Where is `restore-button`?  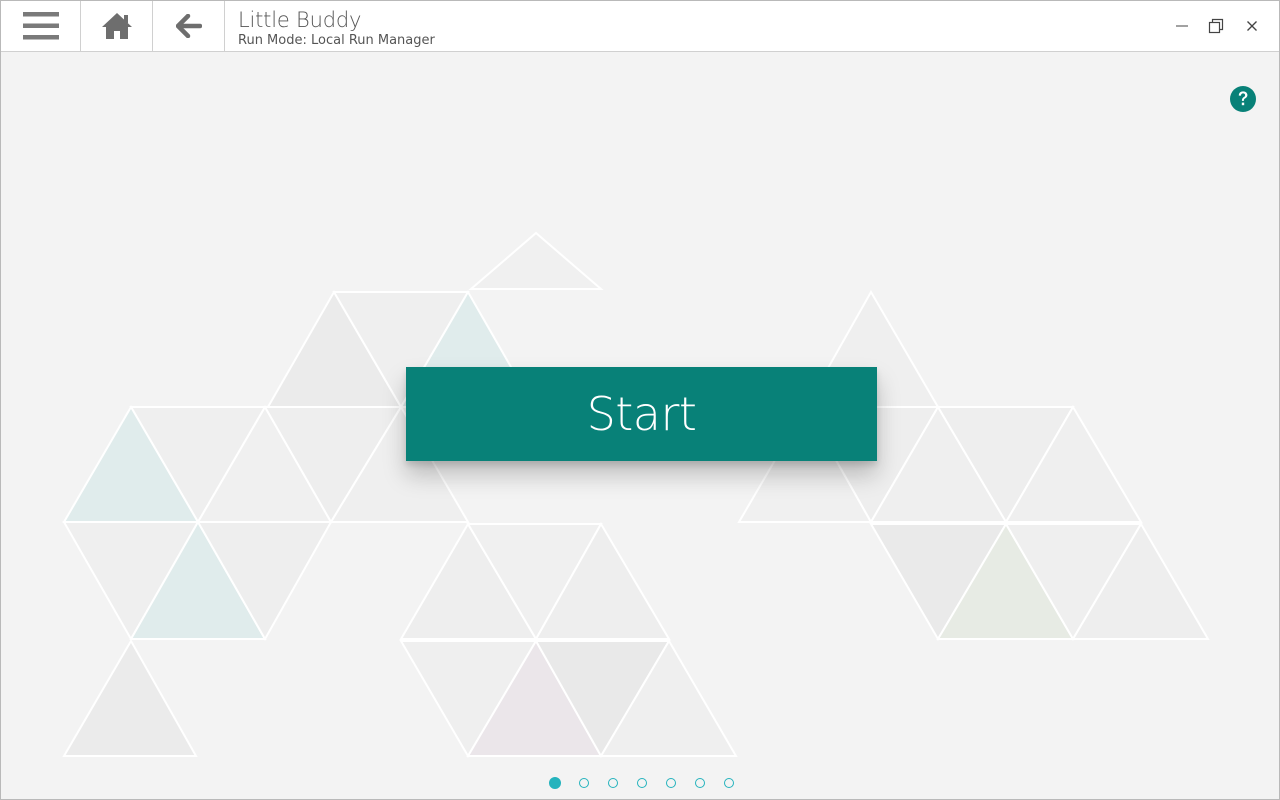 restore-button is located at coordinates (1216, 26).